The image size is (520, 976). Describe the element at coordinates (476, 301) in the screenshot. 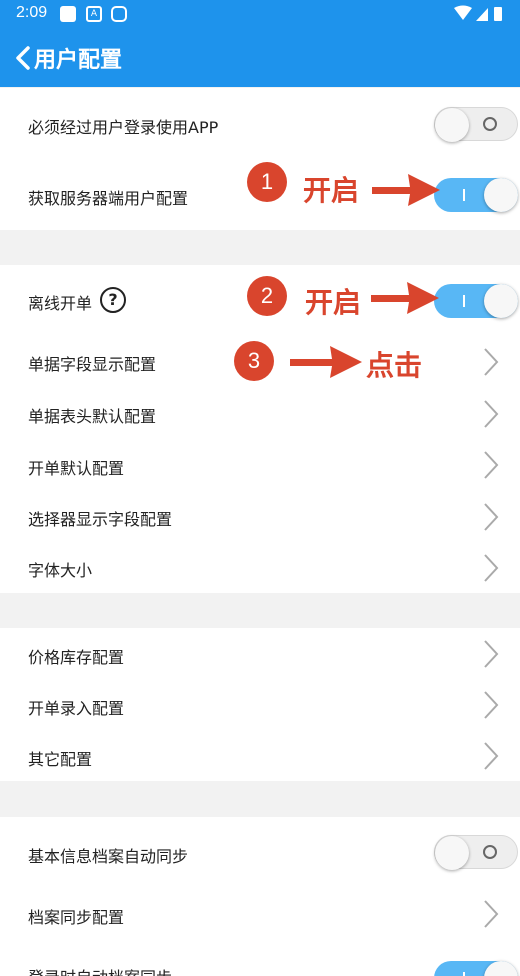

I see `offline-order-toggle` at that location.